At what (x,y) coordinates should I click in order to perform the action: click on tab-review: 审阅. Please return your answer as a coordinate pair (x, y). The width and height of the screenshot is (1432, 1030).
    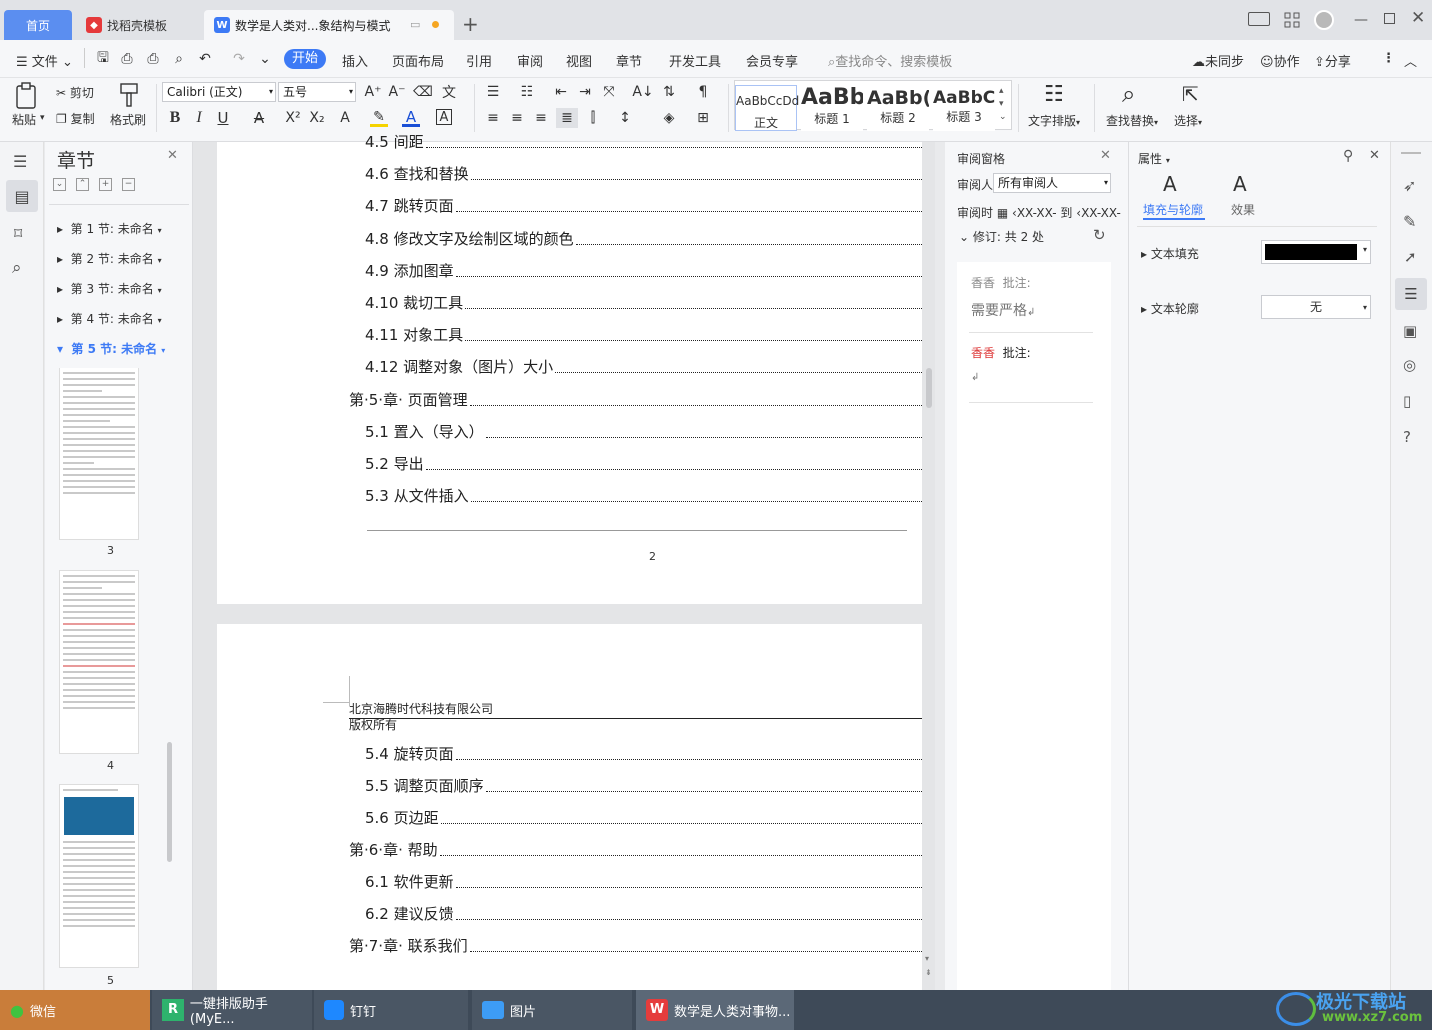
    Looking at the image, I should click on (530, 60).